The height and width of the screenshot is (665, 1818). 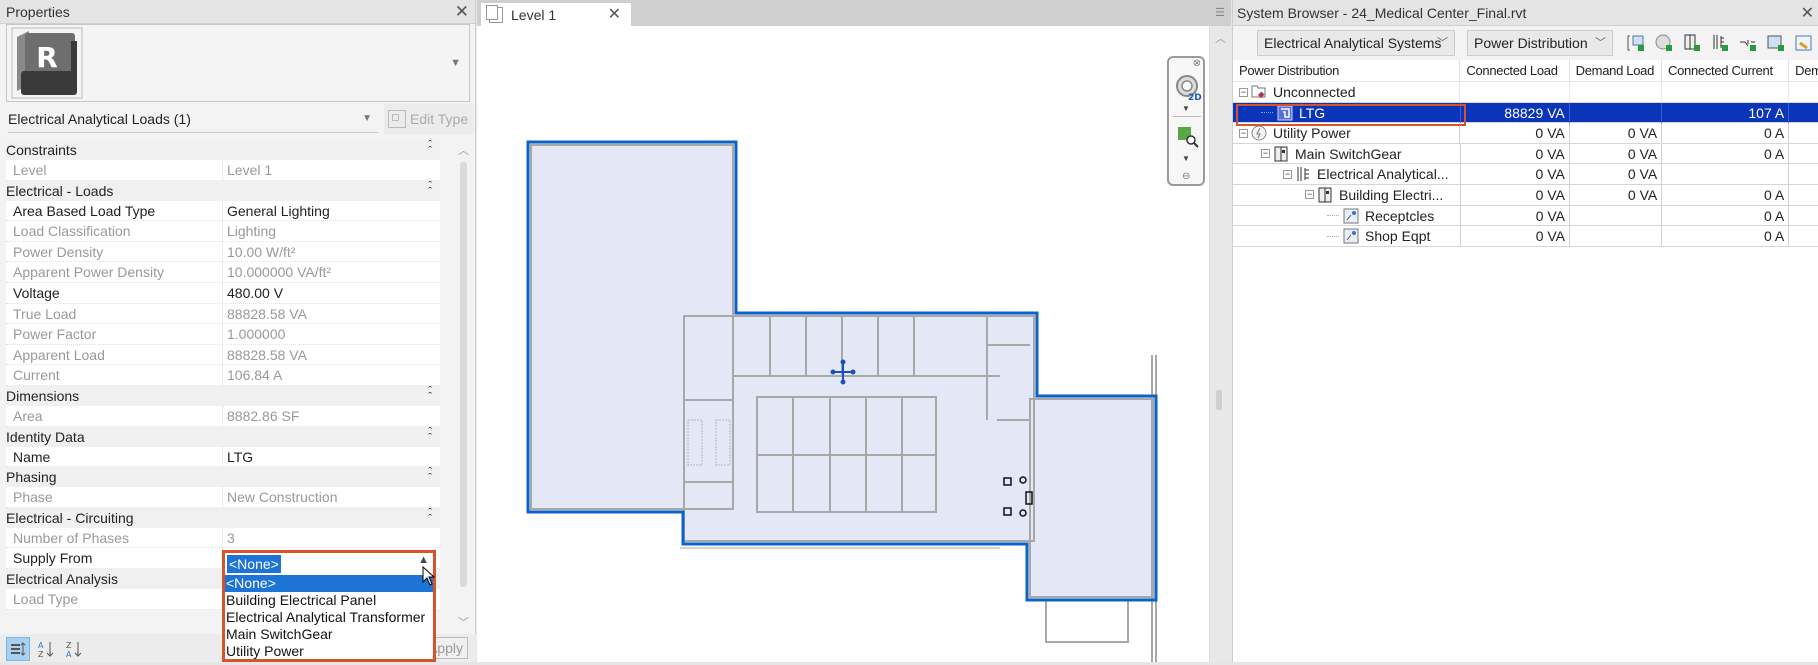 I want to click on tree-row: − Building Electri... 0 VA 0 VA 0 A, so click(x=1525, y=195).